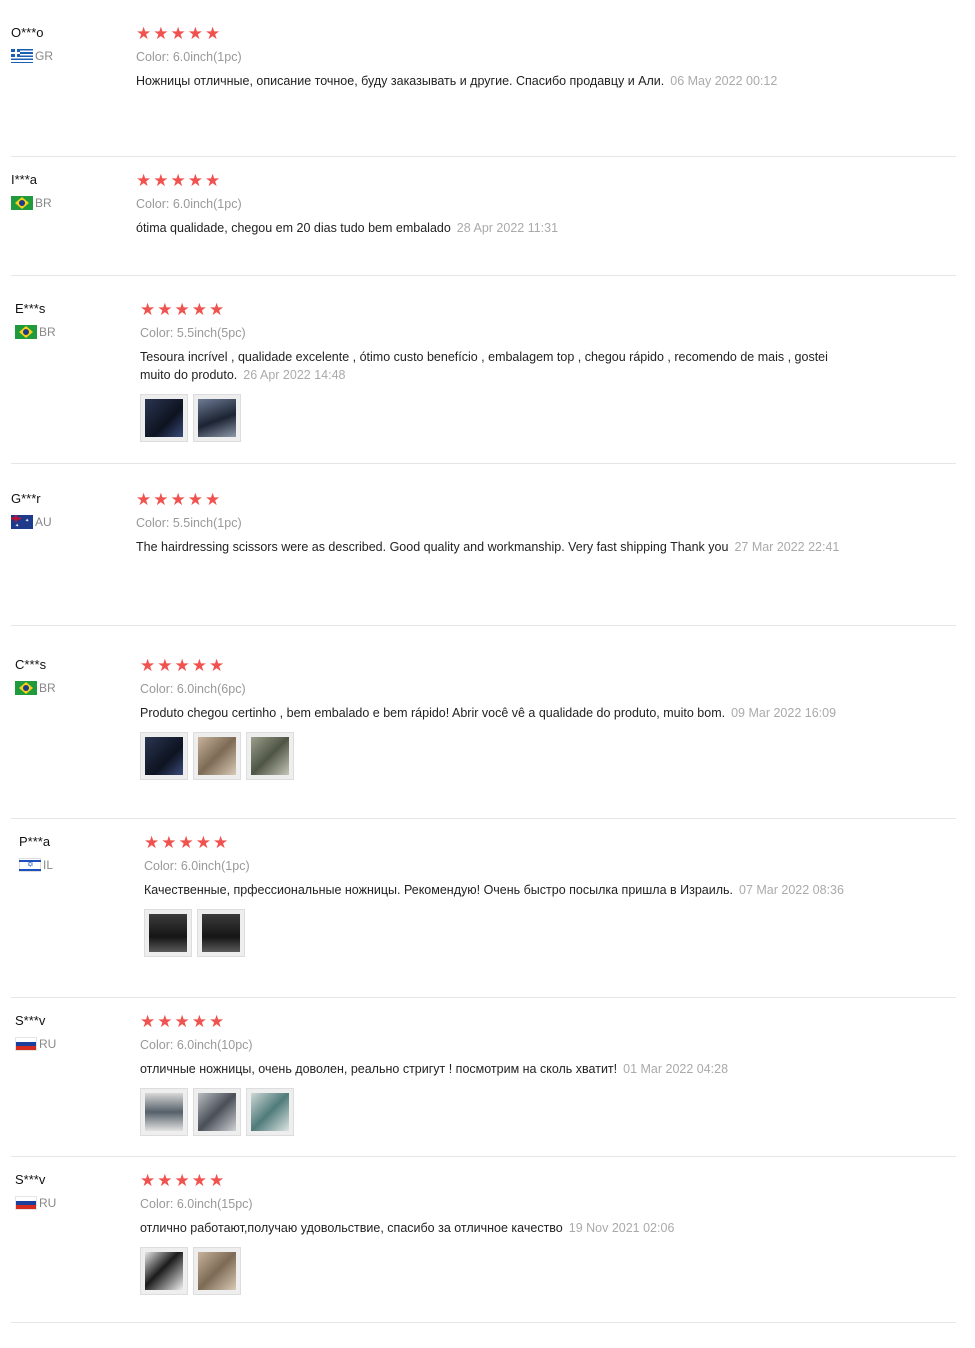 This screenshot has height=1348, width=975. What do you see at coordinates (500, 1204) in the screenshot?
I see `sku-info: Color: 6.0inch(15pc)` at bounding box center [500, 1204].